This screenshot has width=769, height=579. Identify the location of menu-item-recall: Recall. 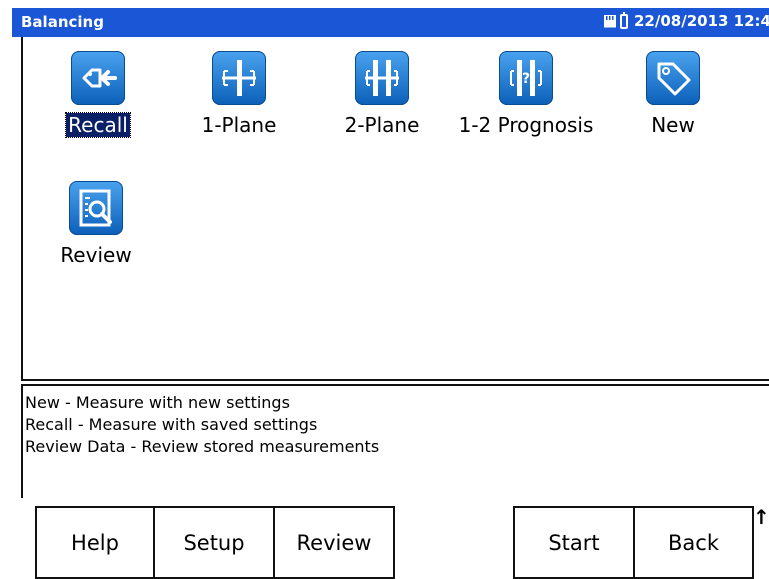
(98, 94).